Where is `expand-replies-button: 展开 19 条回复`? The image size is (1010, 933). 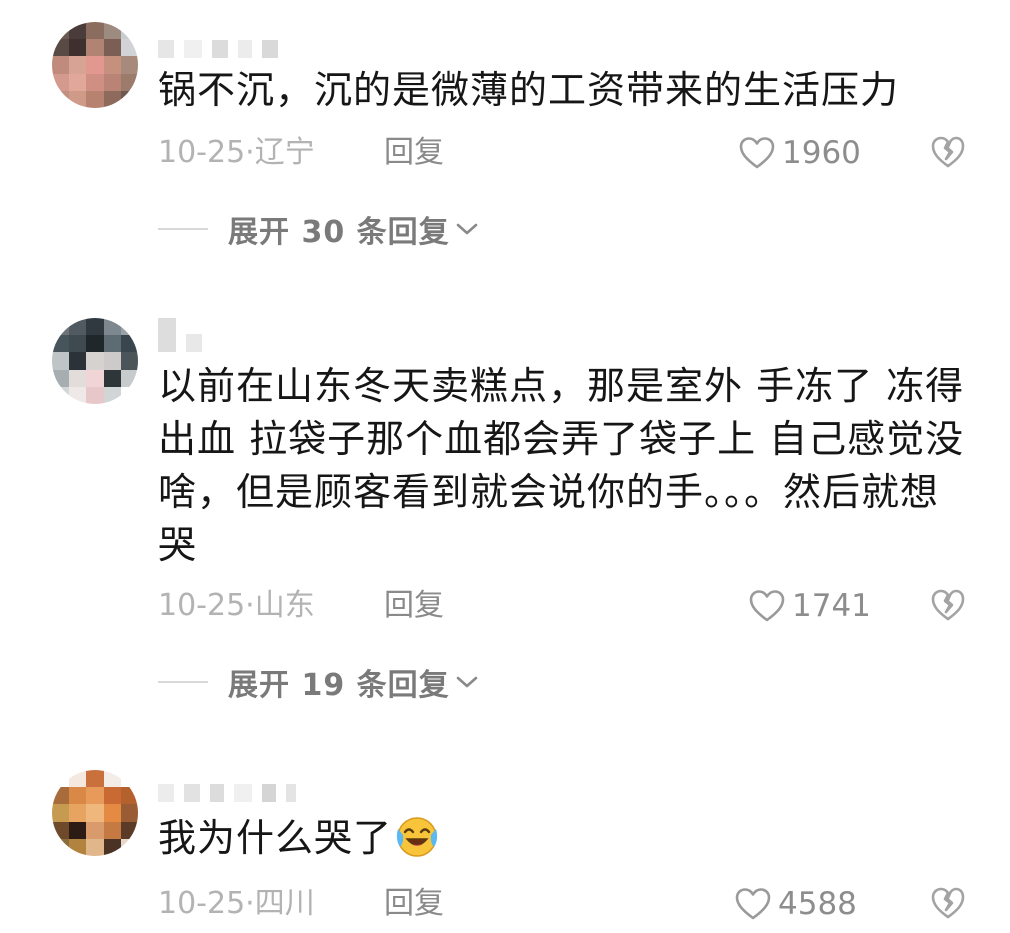
expand-replies-button: 展开 19 条回复 is located at coordinates (319, 682).